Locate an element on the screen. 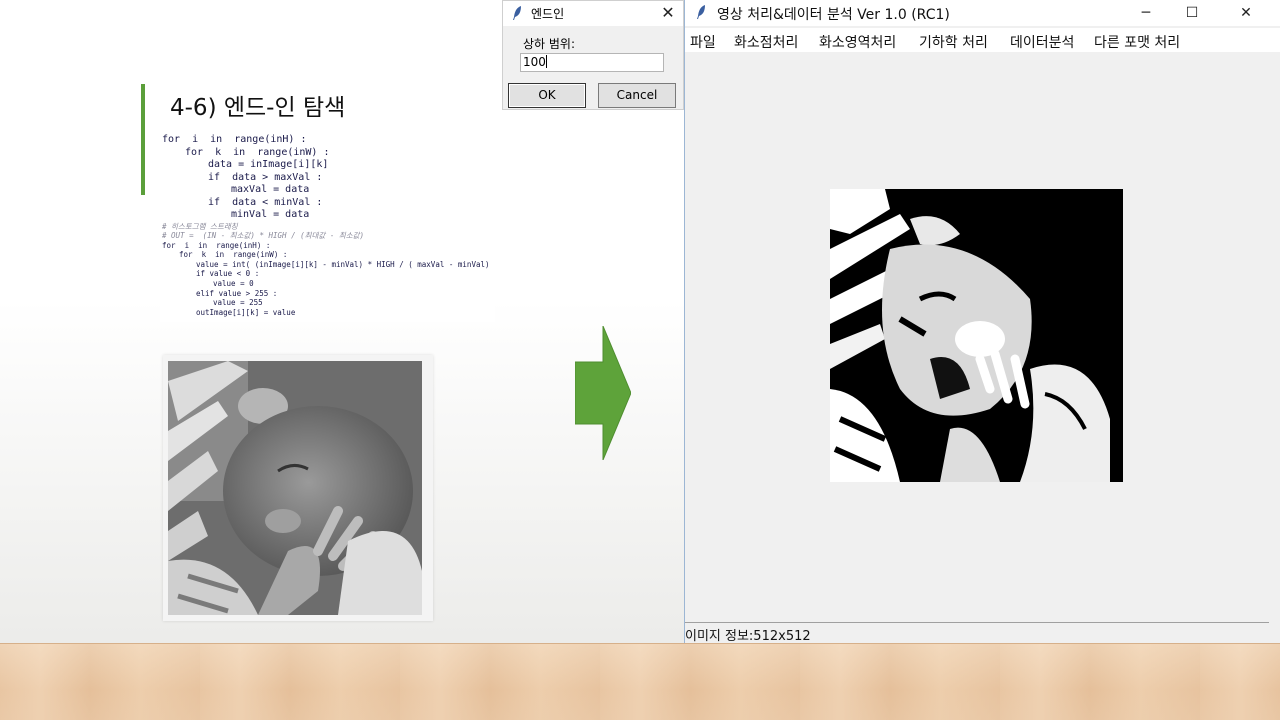 The image size is (1280, 720). code-line: minVal = data is located at coordinates (270, 214).